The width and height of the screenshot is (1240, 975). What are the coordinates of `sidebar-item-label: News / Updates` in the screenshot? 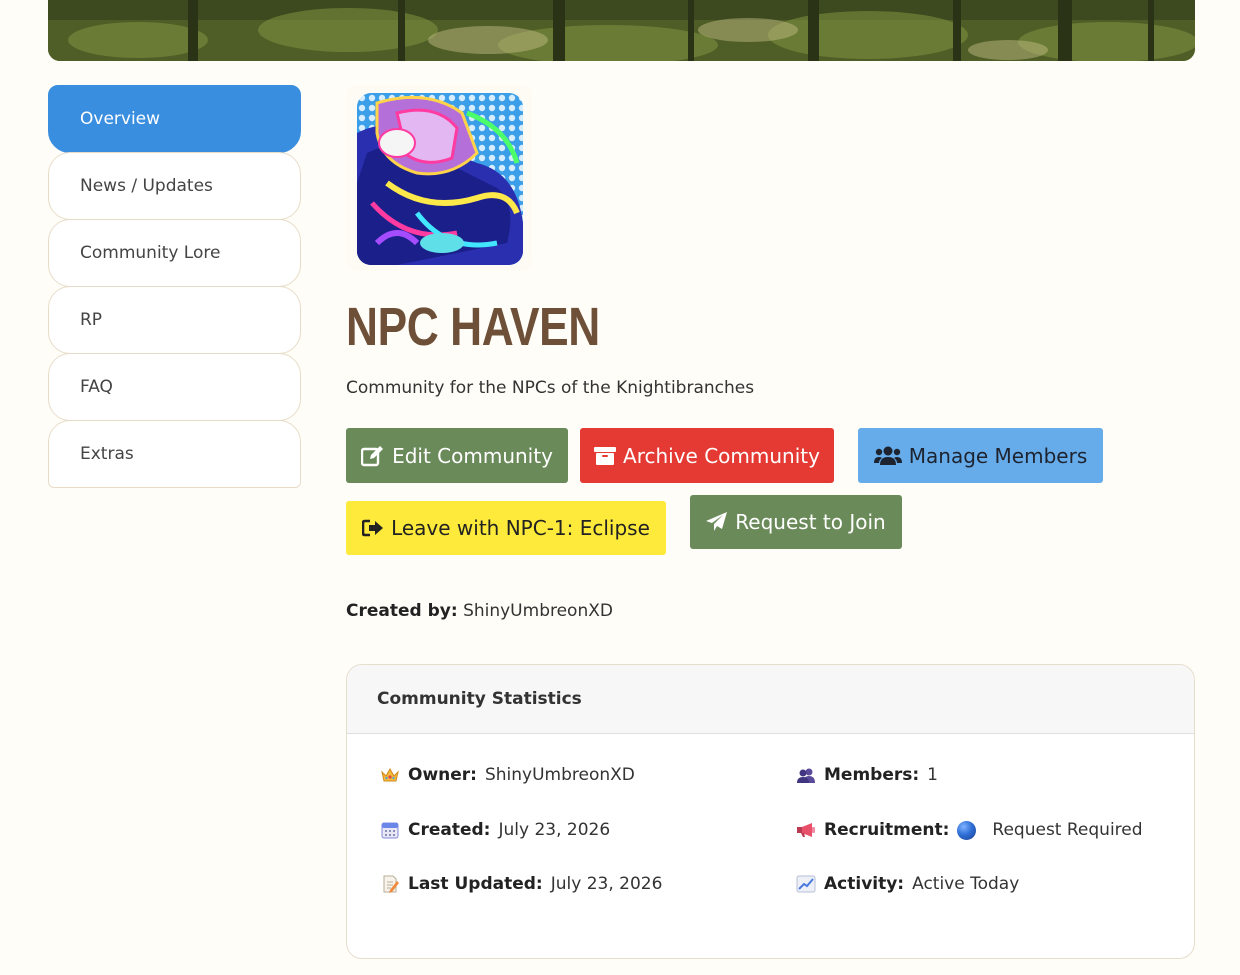 It's located at (146, 186).